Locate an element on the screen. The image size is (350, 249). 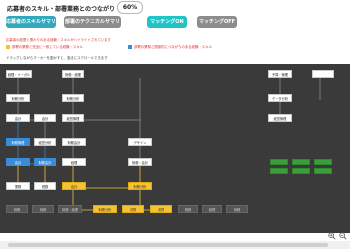
scrollbar-thumb is located at coordinates (168, 245).